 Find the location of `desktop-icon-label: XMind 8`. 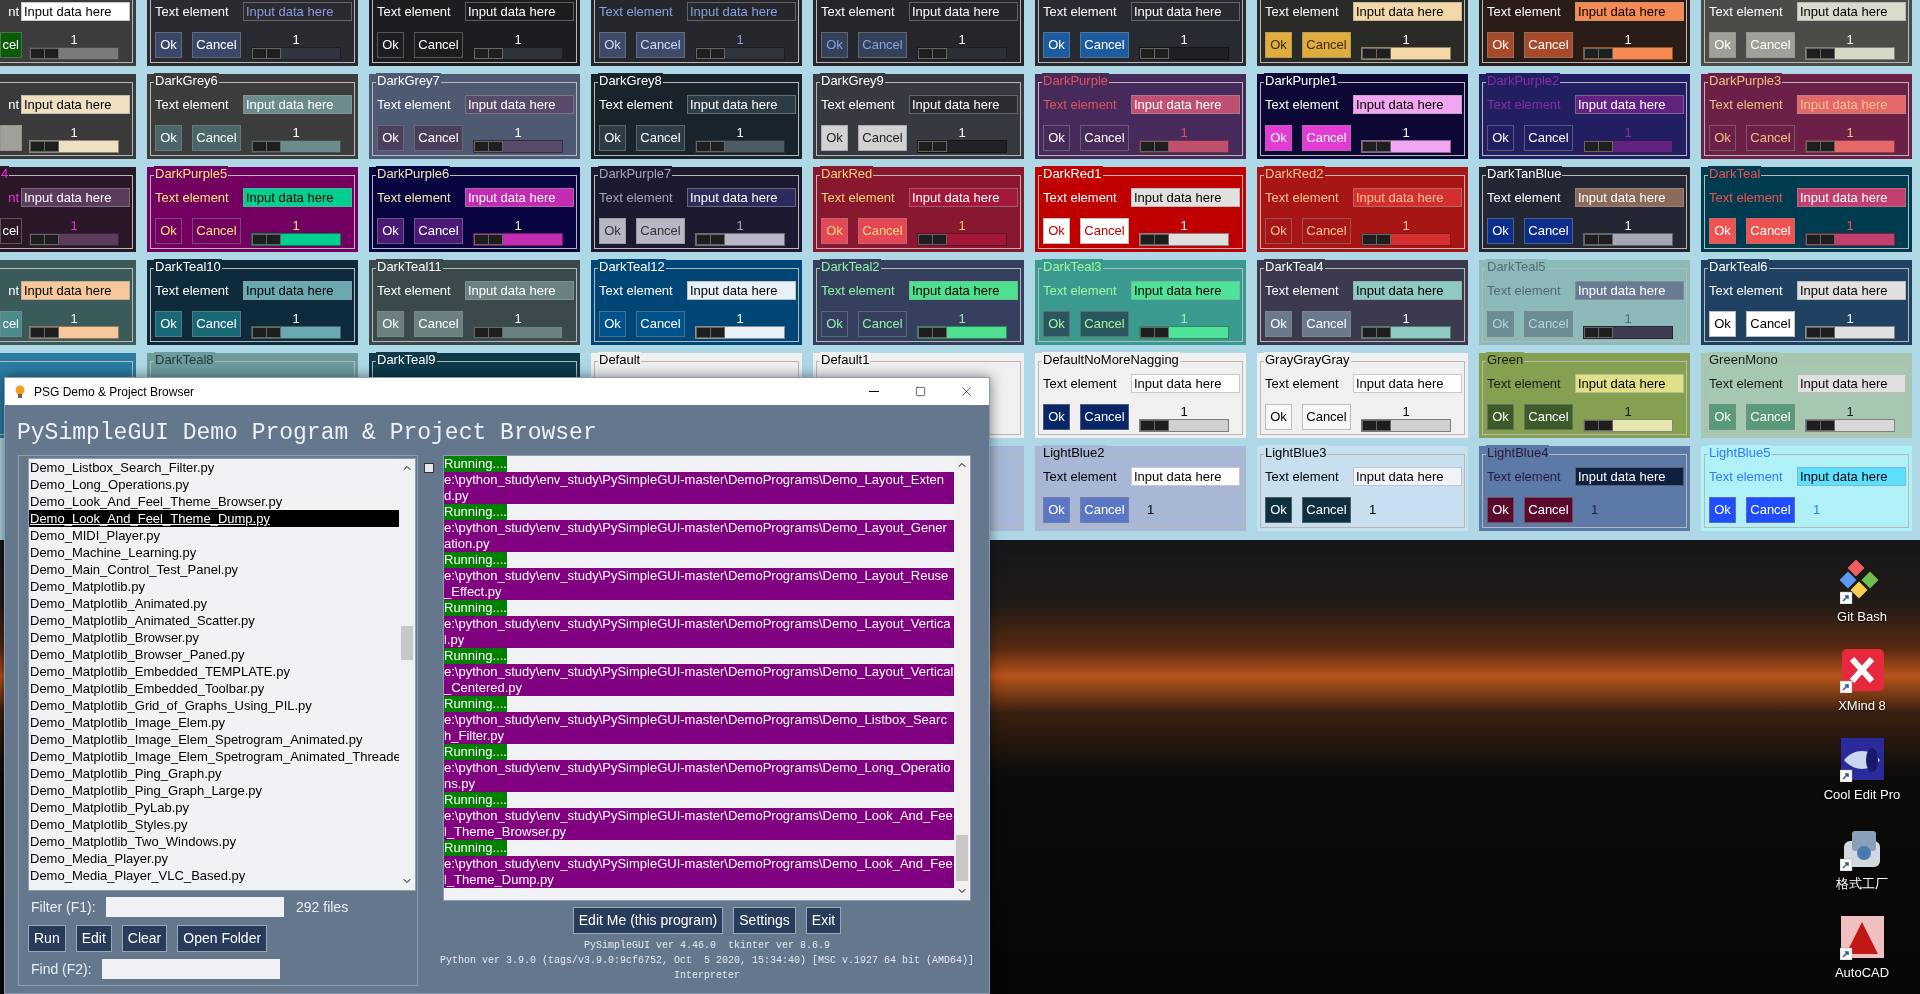

desktop-icon-label: XMind 8 is located at coordinates (1862, 705).